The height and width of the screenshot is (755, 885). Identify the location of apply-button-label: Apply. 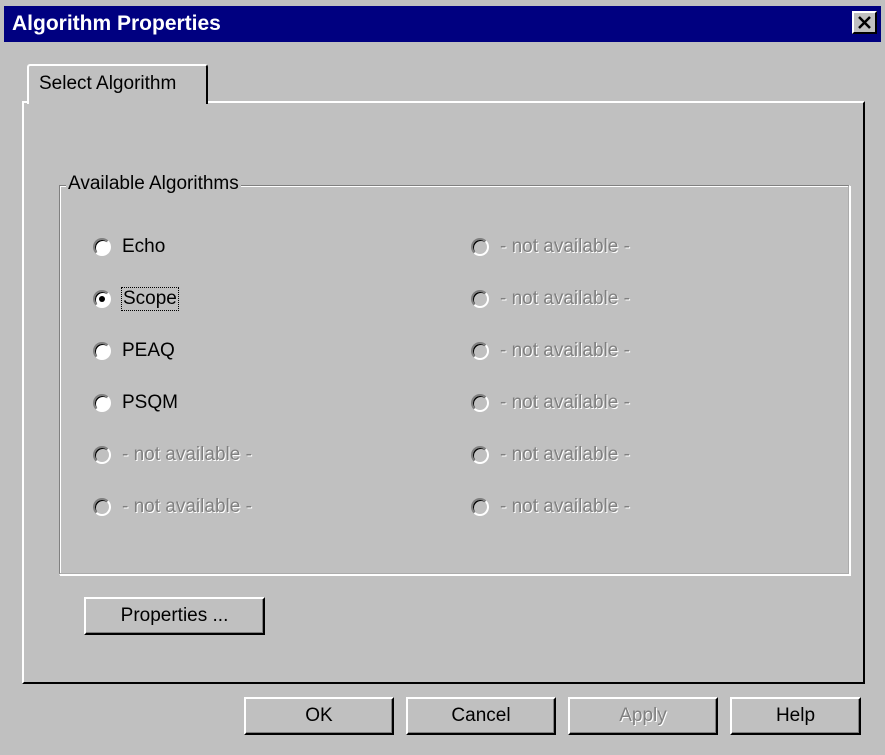
(643, 715).